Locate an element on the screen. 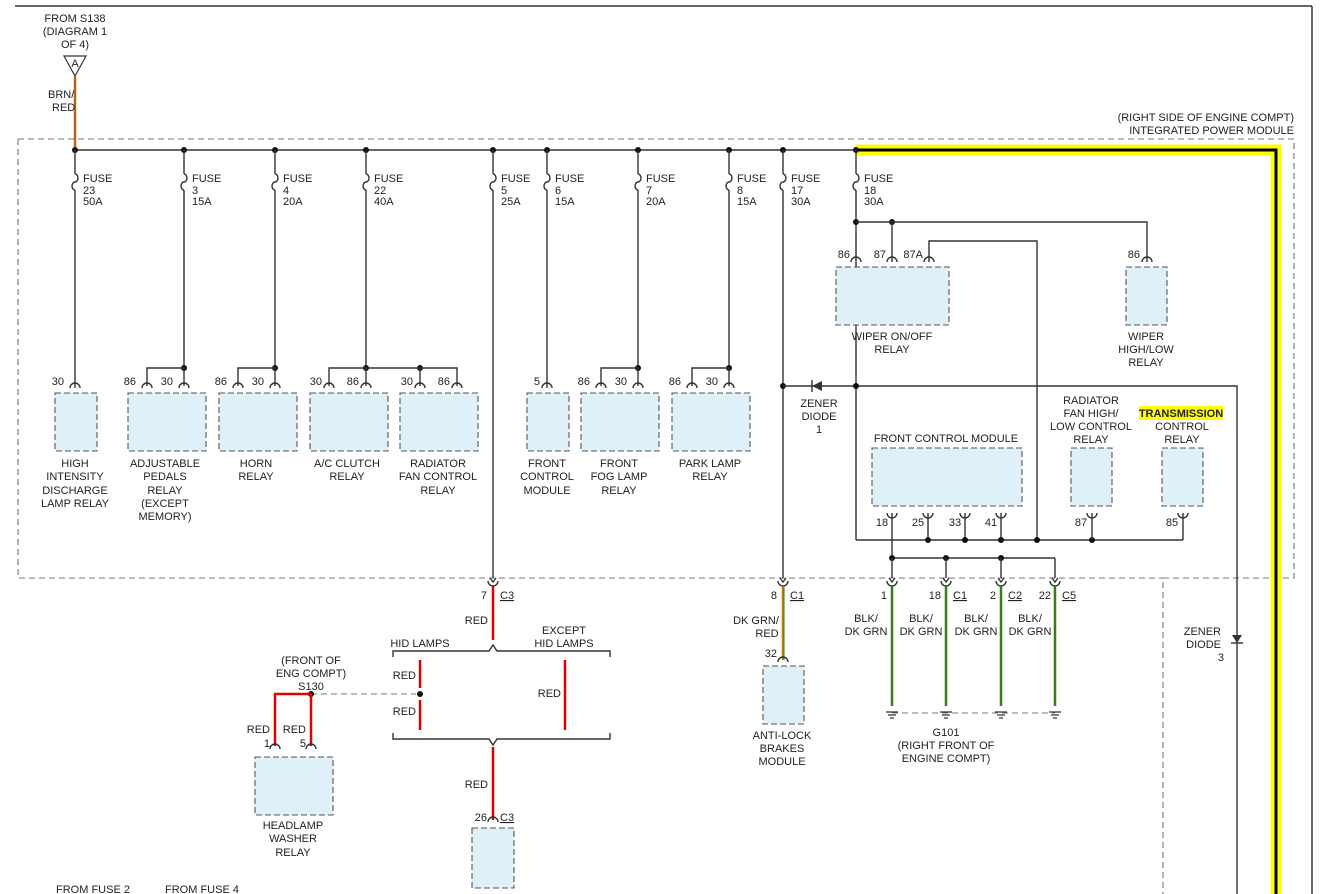 The width and height of the screenshot is (1324, 894). connector-pin: 26 is located at coordinates (481, 818).